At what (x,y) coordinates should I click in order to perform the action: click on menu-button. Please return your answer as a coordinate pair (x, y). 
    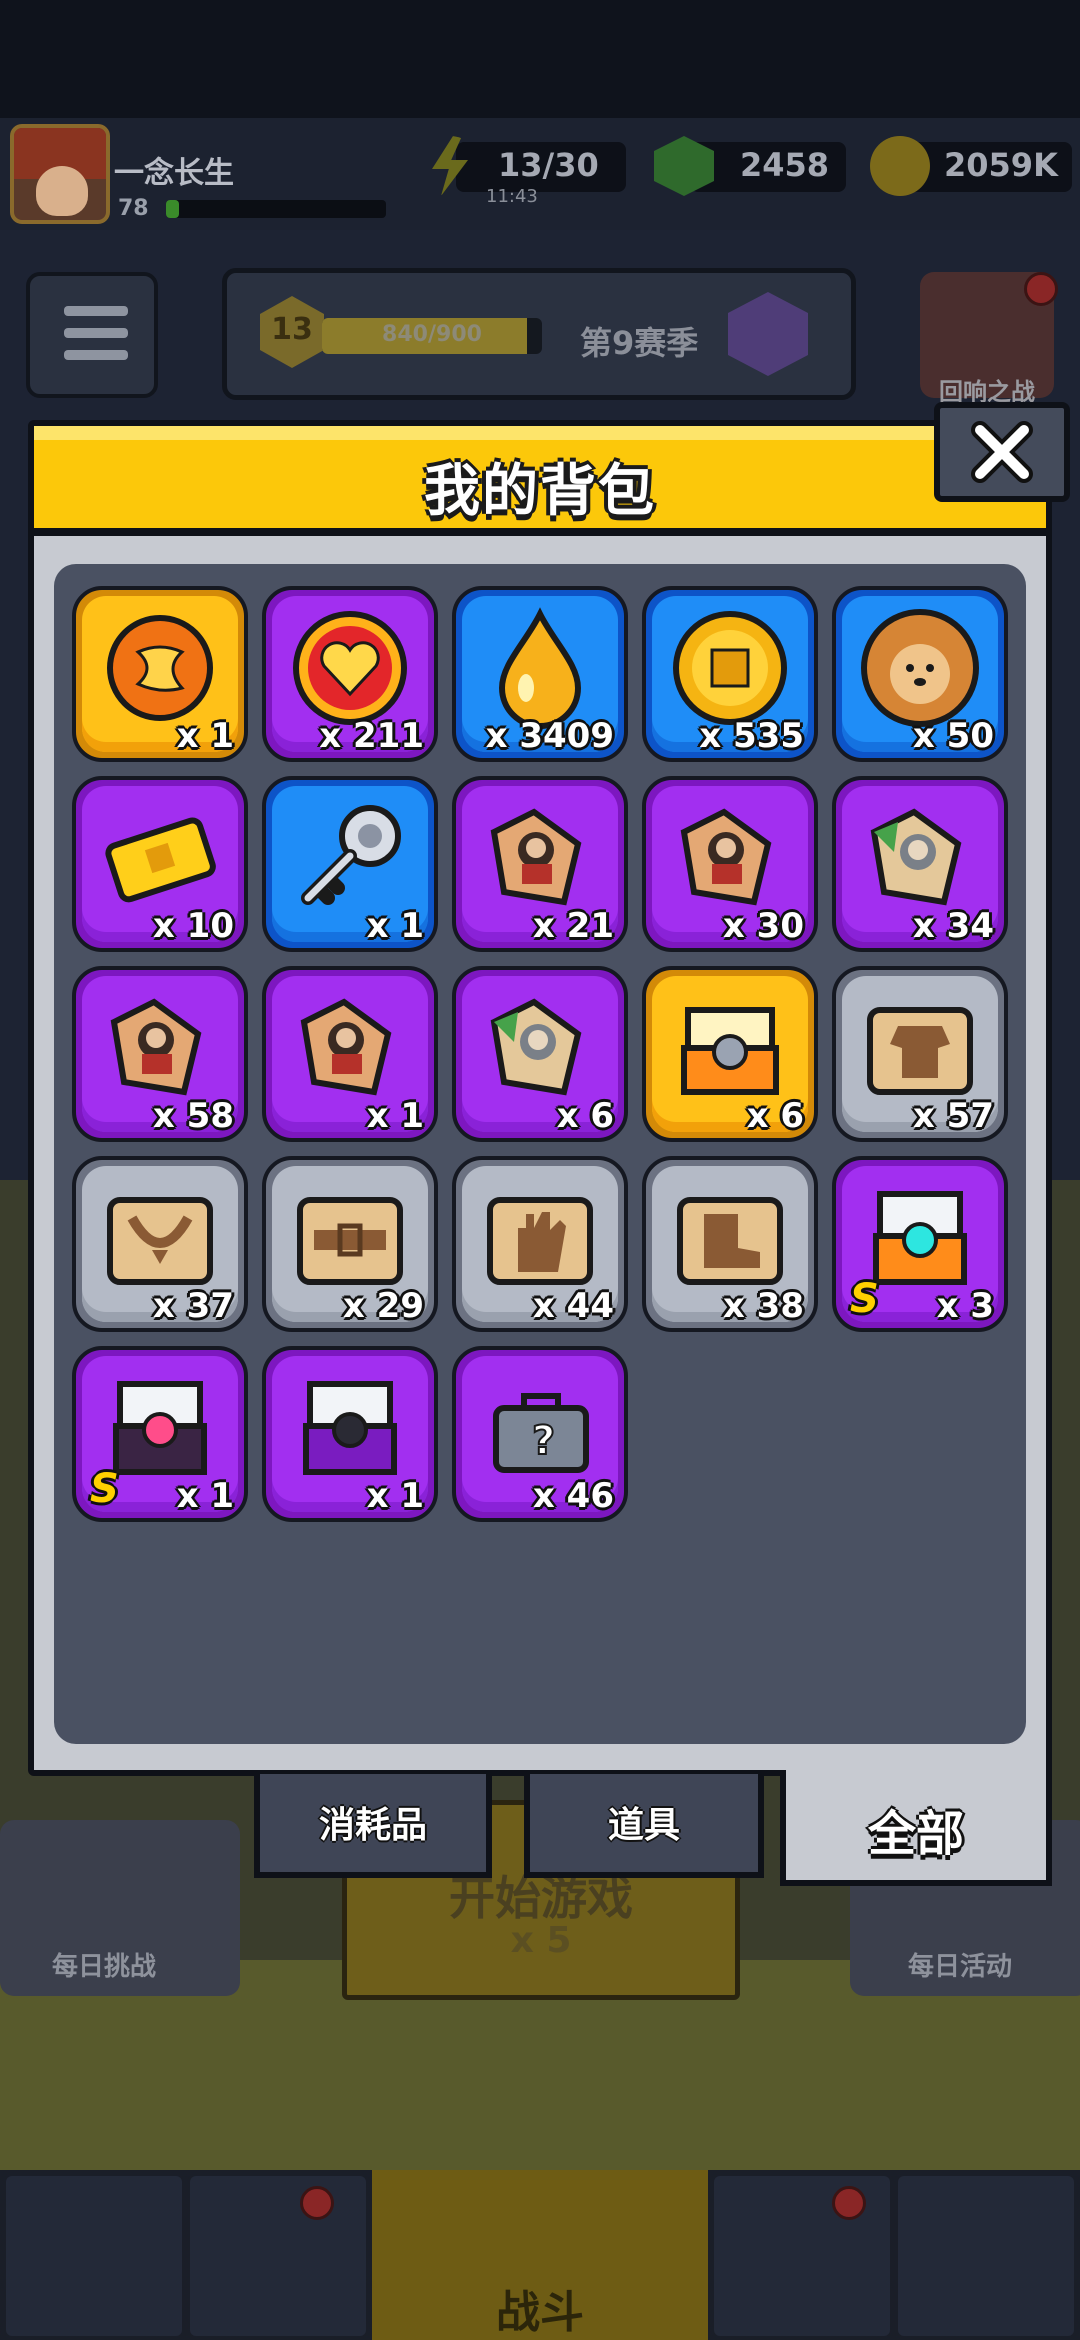
    Looking at the image, I should click on (92, 335).